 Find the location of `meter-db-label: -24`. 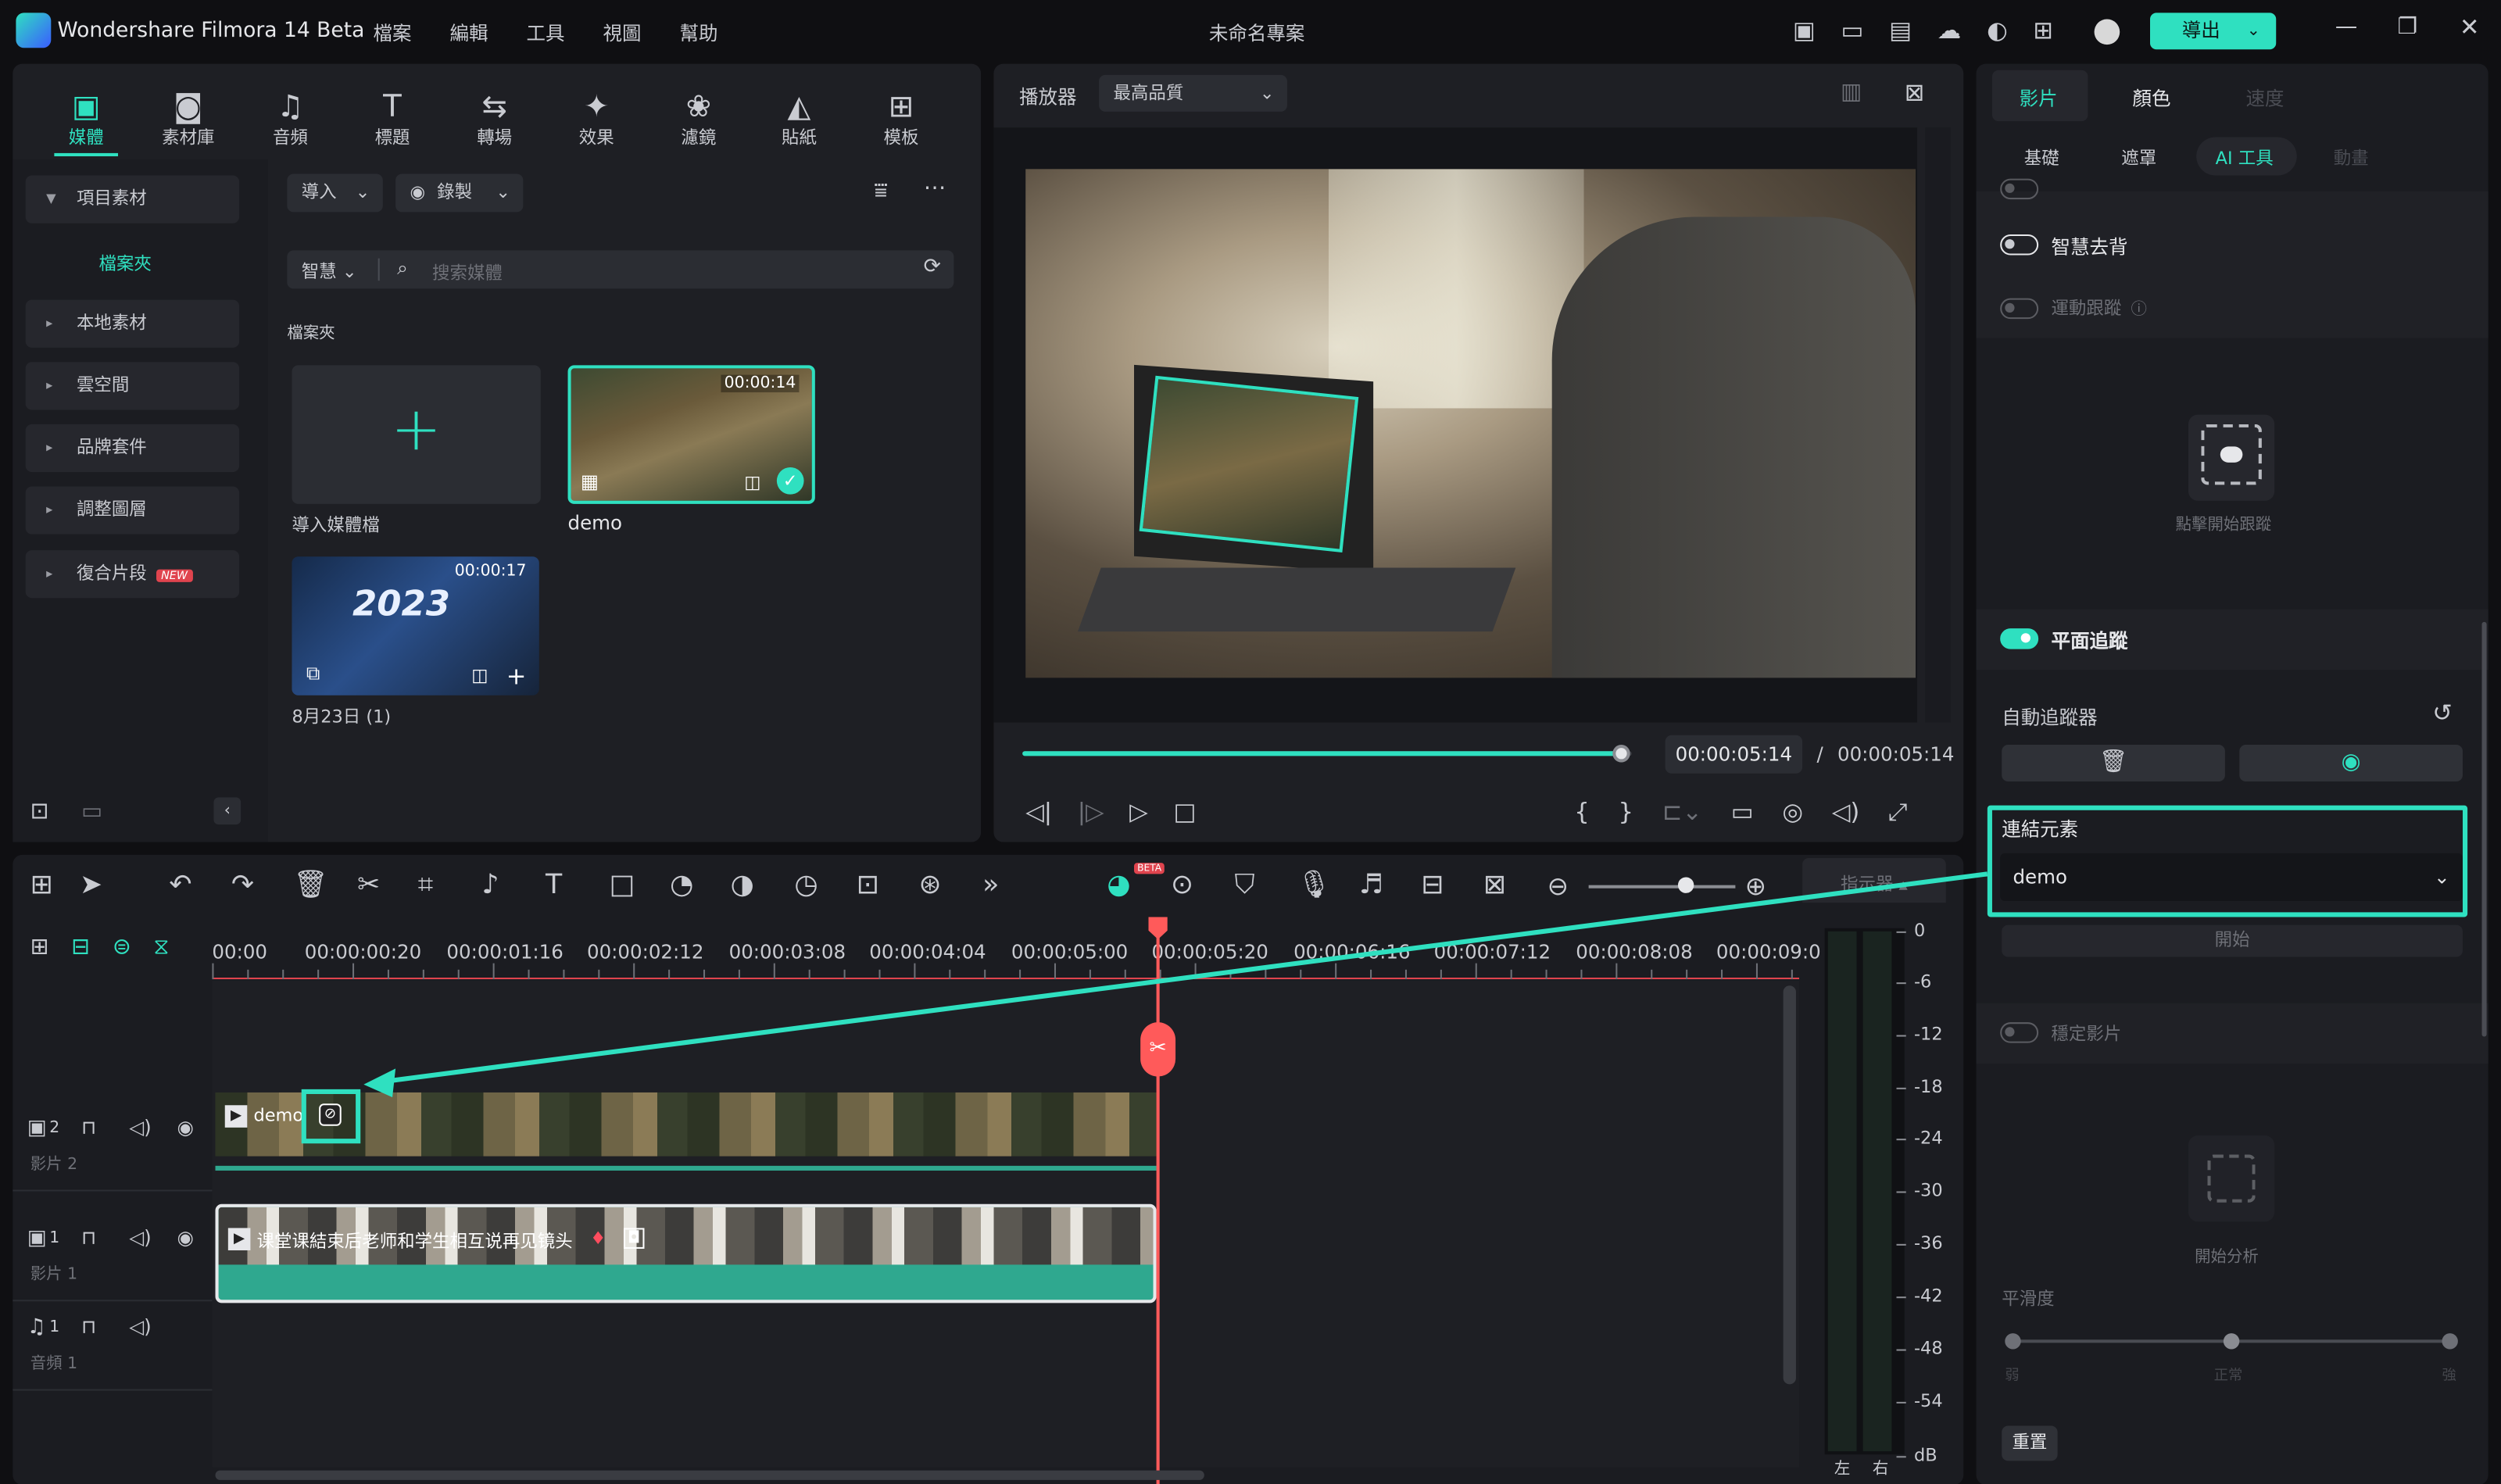

meter-db-label: -24 is located at coordinates (1928, 1138).